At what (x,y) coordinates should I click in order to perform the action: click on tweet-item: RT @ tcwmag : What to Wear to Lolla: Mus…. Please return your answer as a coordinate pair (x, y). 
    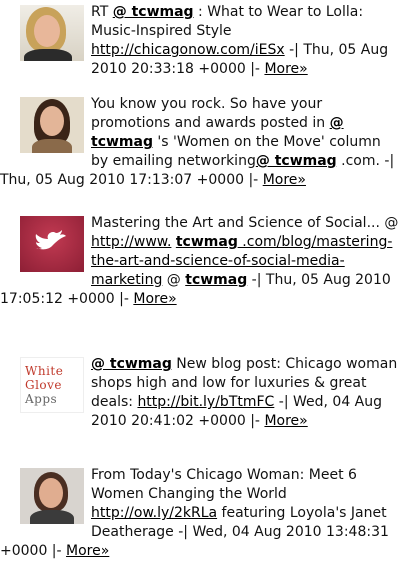
    Looking at the image, I should click on (200, 41).